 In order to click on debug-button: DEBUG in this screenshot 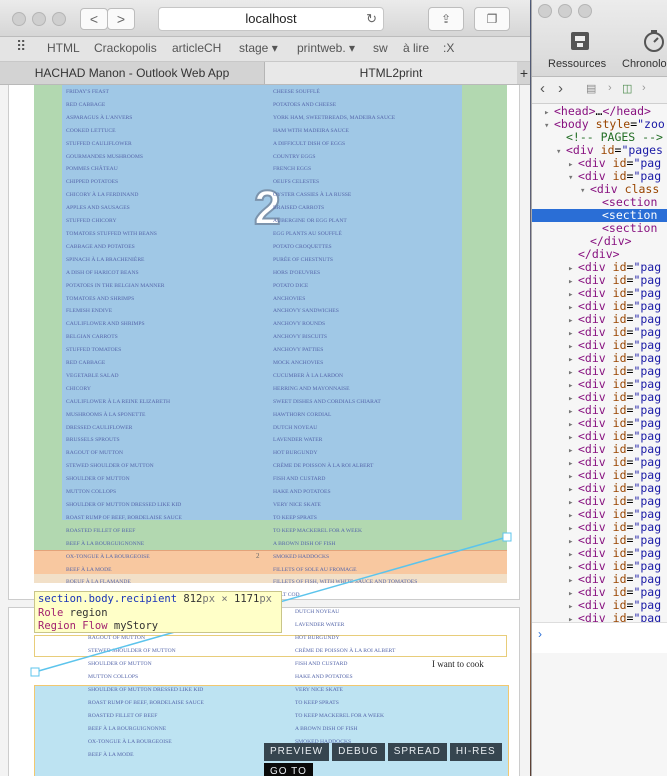, I will do `click(358, 752)`.